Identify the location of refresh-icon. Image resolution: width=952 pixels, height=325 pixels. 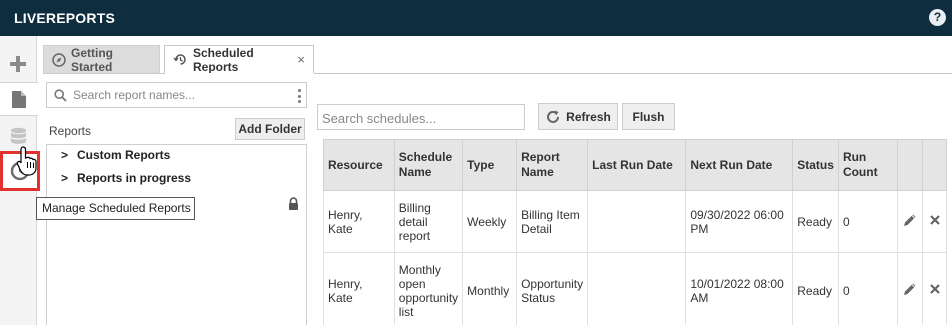
(553, 117).